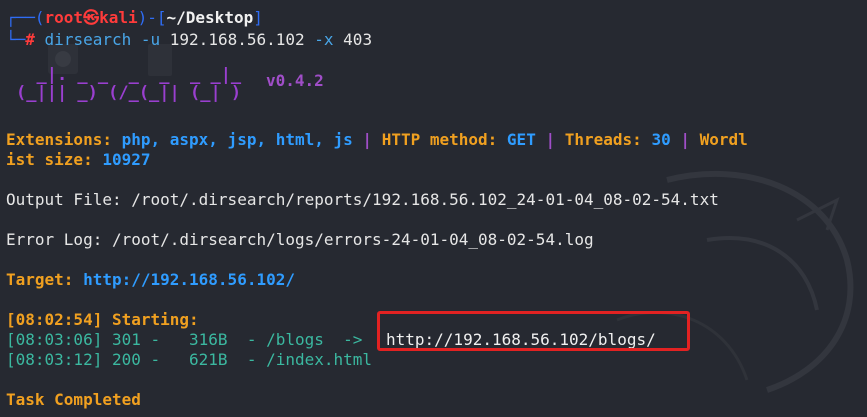 The width and height of the screenshot is (867, 417). Describe the element at coordinates (150, 319) in the screenshot. I see `start-text: Starting:` at that location.